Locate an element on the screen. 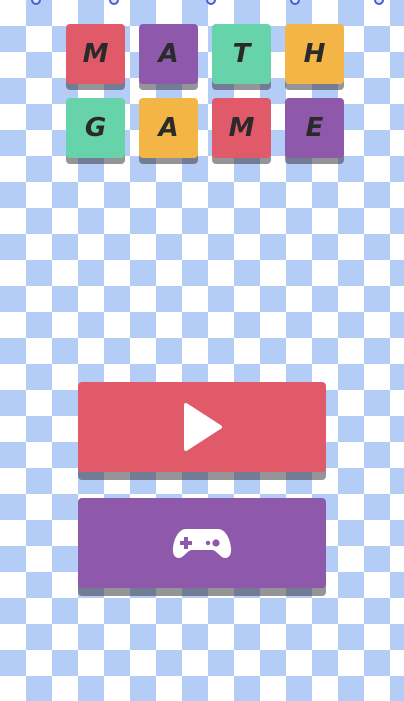 Image resolution: width=404 pixels, height=701 pixels. gamepad-icon is located at coordinates (202, 543).